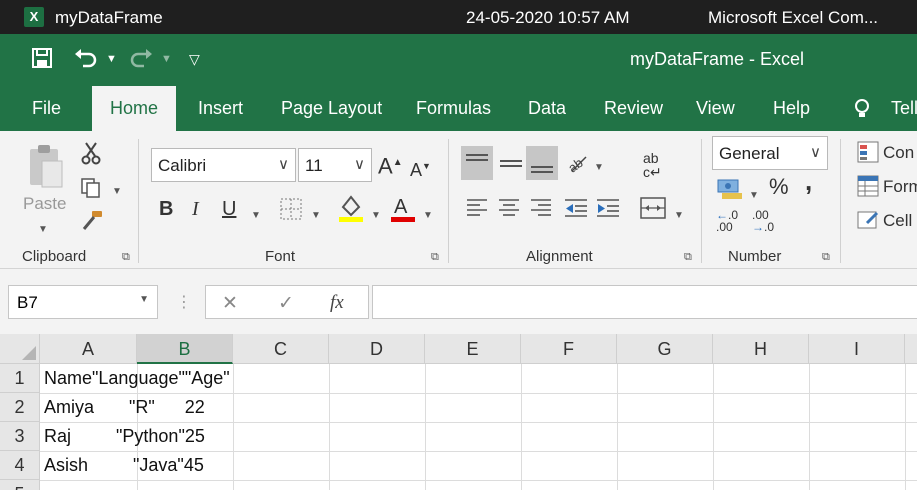 This screenshot has height=490, width=917. I want to click on merge-dropdown-icon: ▼, so click(679, 214).